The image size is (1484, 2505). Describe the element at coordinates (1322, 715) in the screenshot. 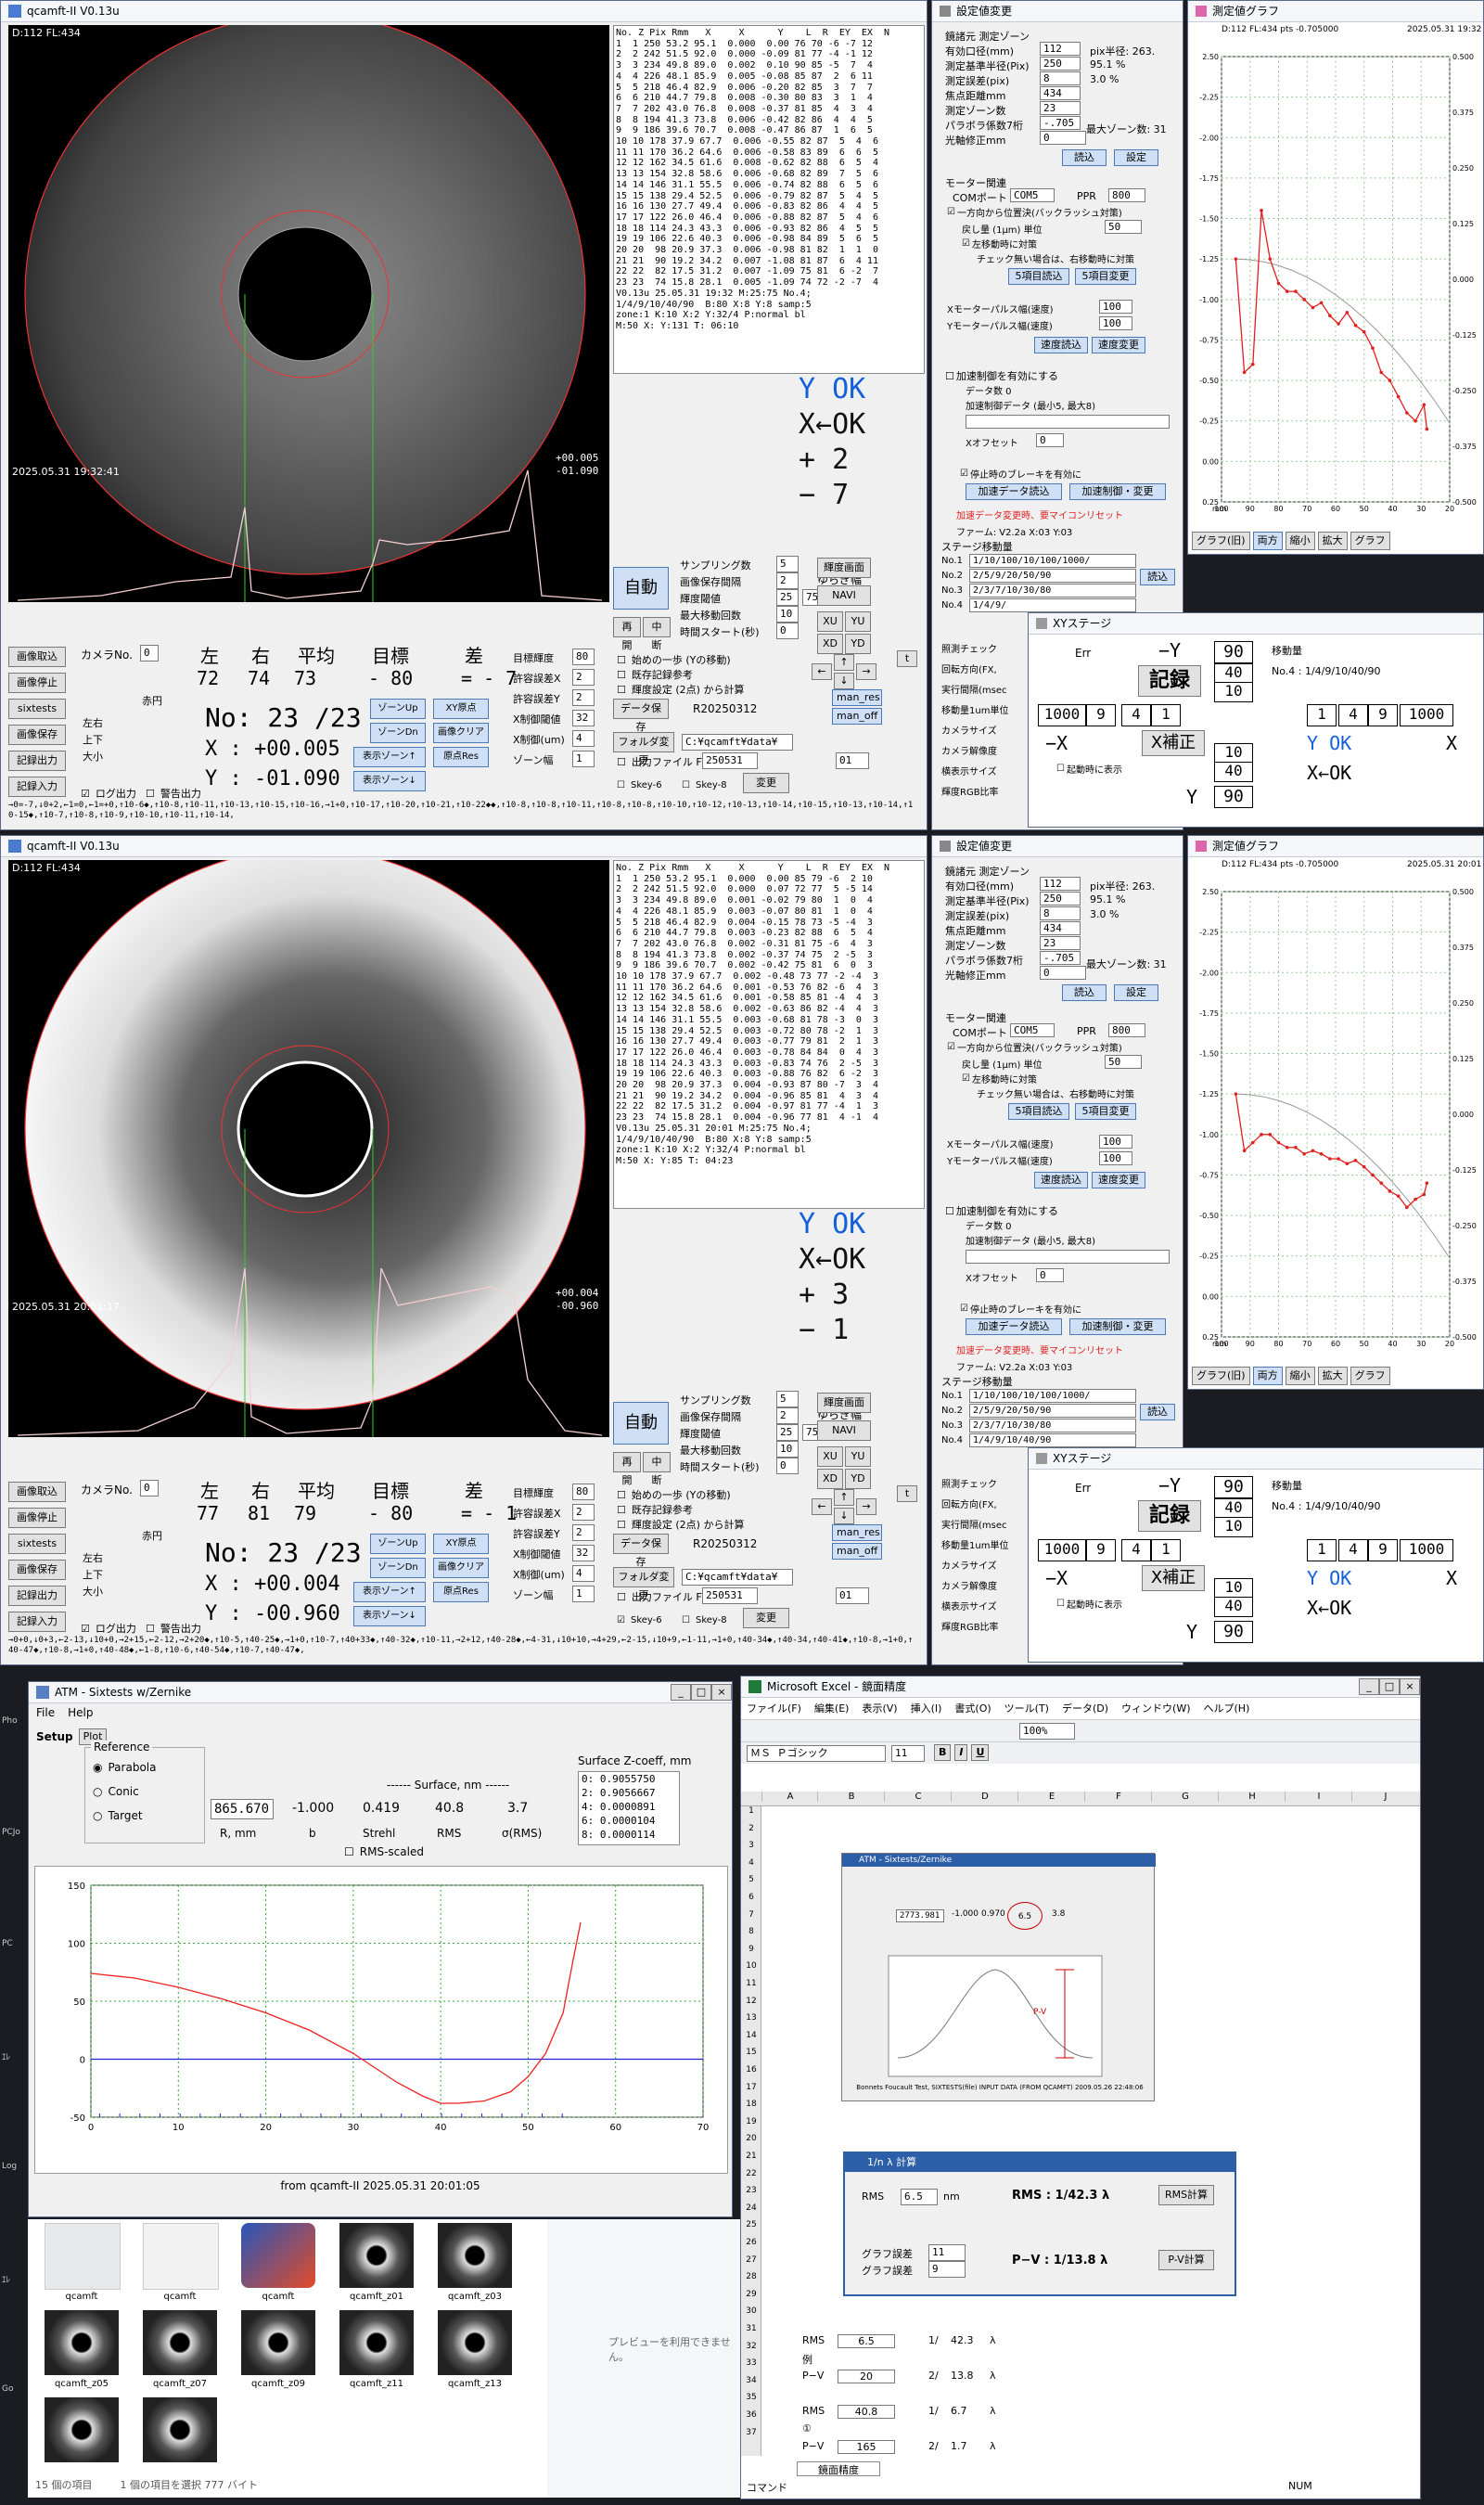

I see `right-step-cell: 1` at that location.